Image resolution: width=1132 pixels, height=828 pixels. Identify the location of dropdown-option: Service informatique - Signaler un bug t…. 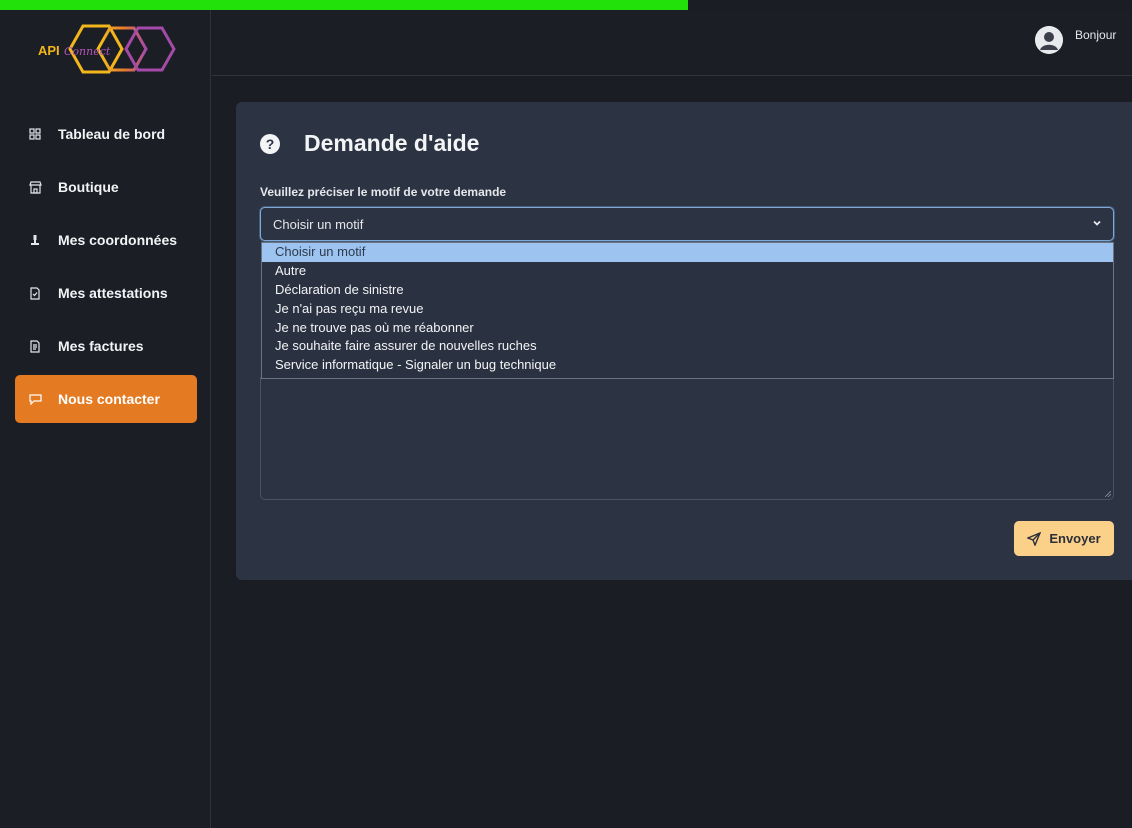
(687, 365).